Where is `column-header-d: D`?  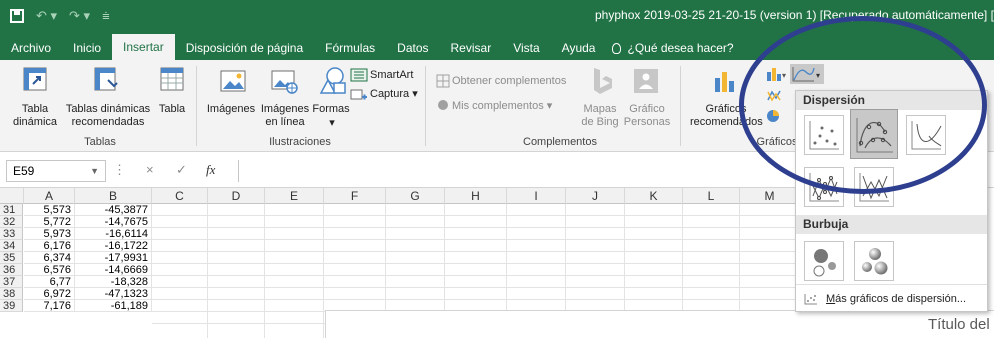 column-header-d: D is located at coordinates (236, 196).